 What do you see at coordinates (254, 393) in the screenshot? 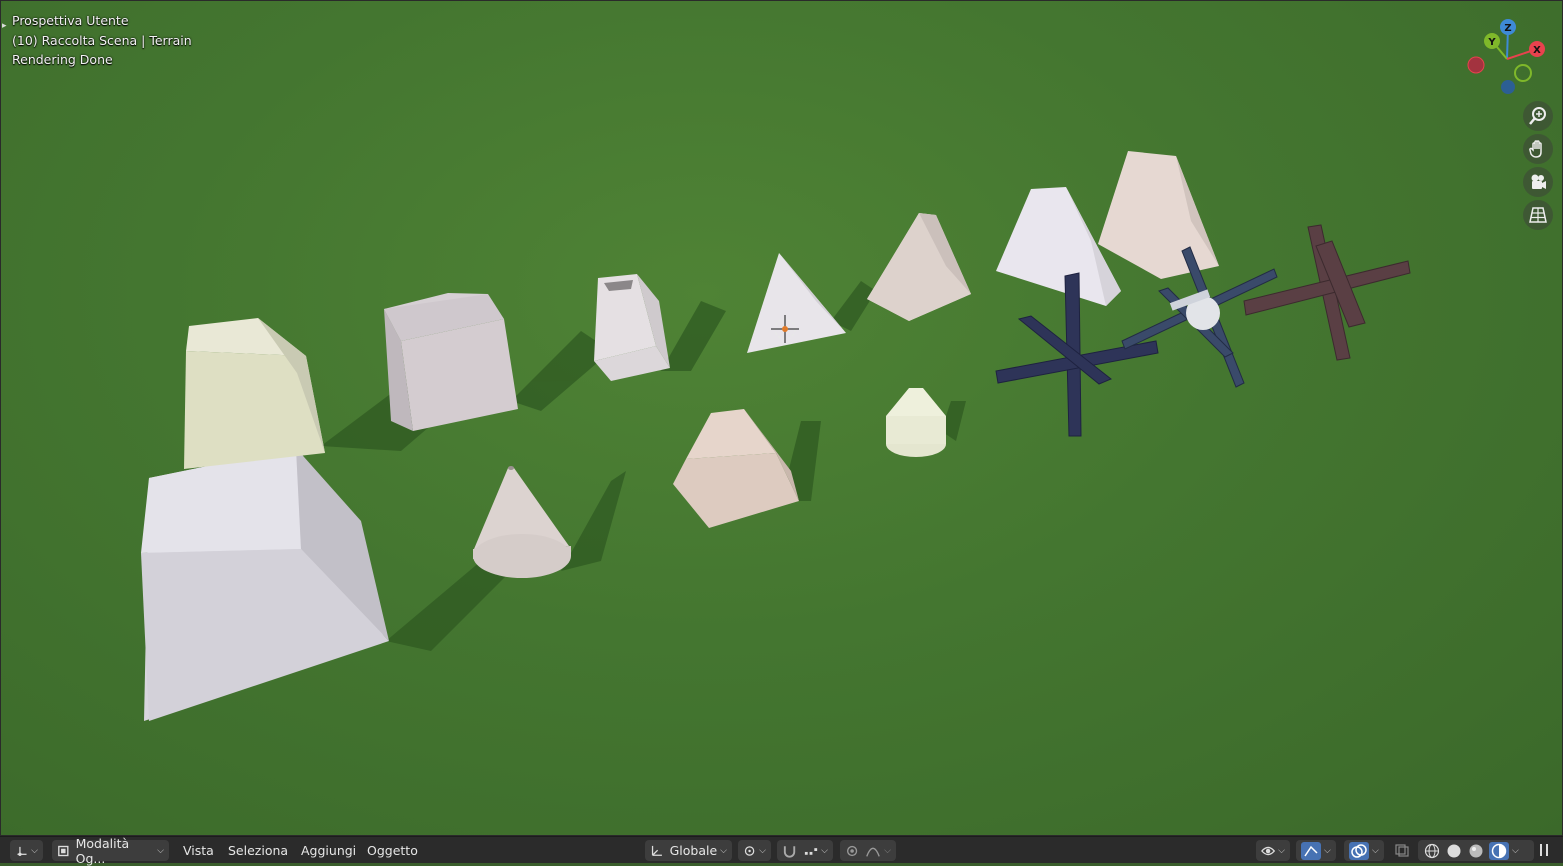
I see `truncated-pyramid-left` at bounding box center [254, 393].